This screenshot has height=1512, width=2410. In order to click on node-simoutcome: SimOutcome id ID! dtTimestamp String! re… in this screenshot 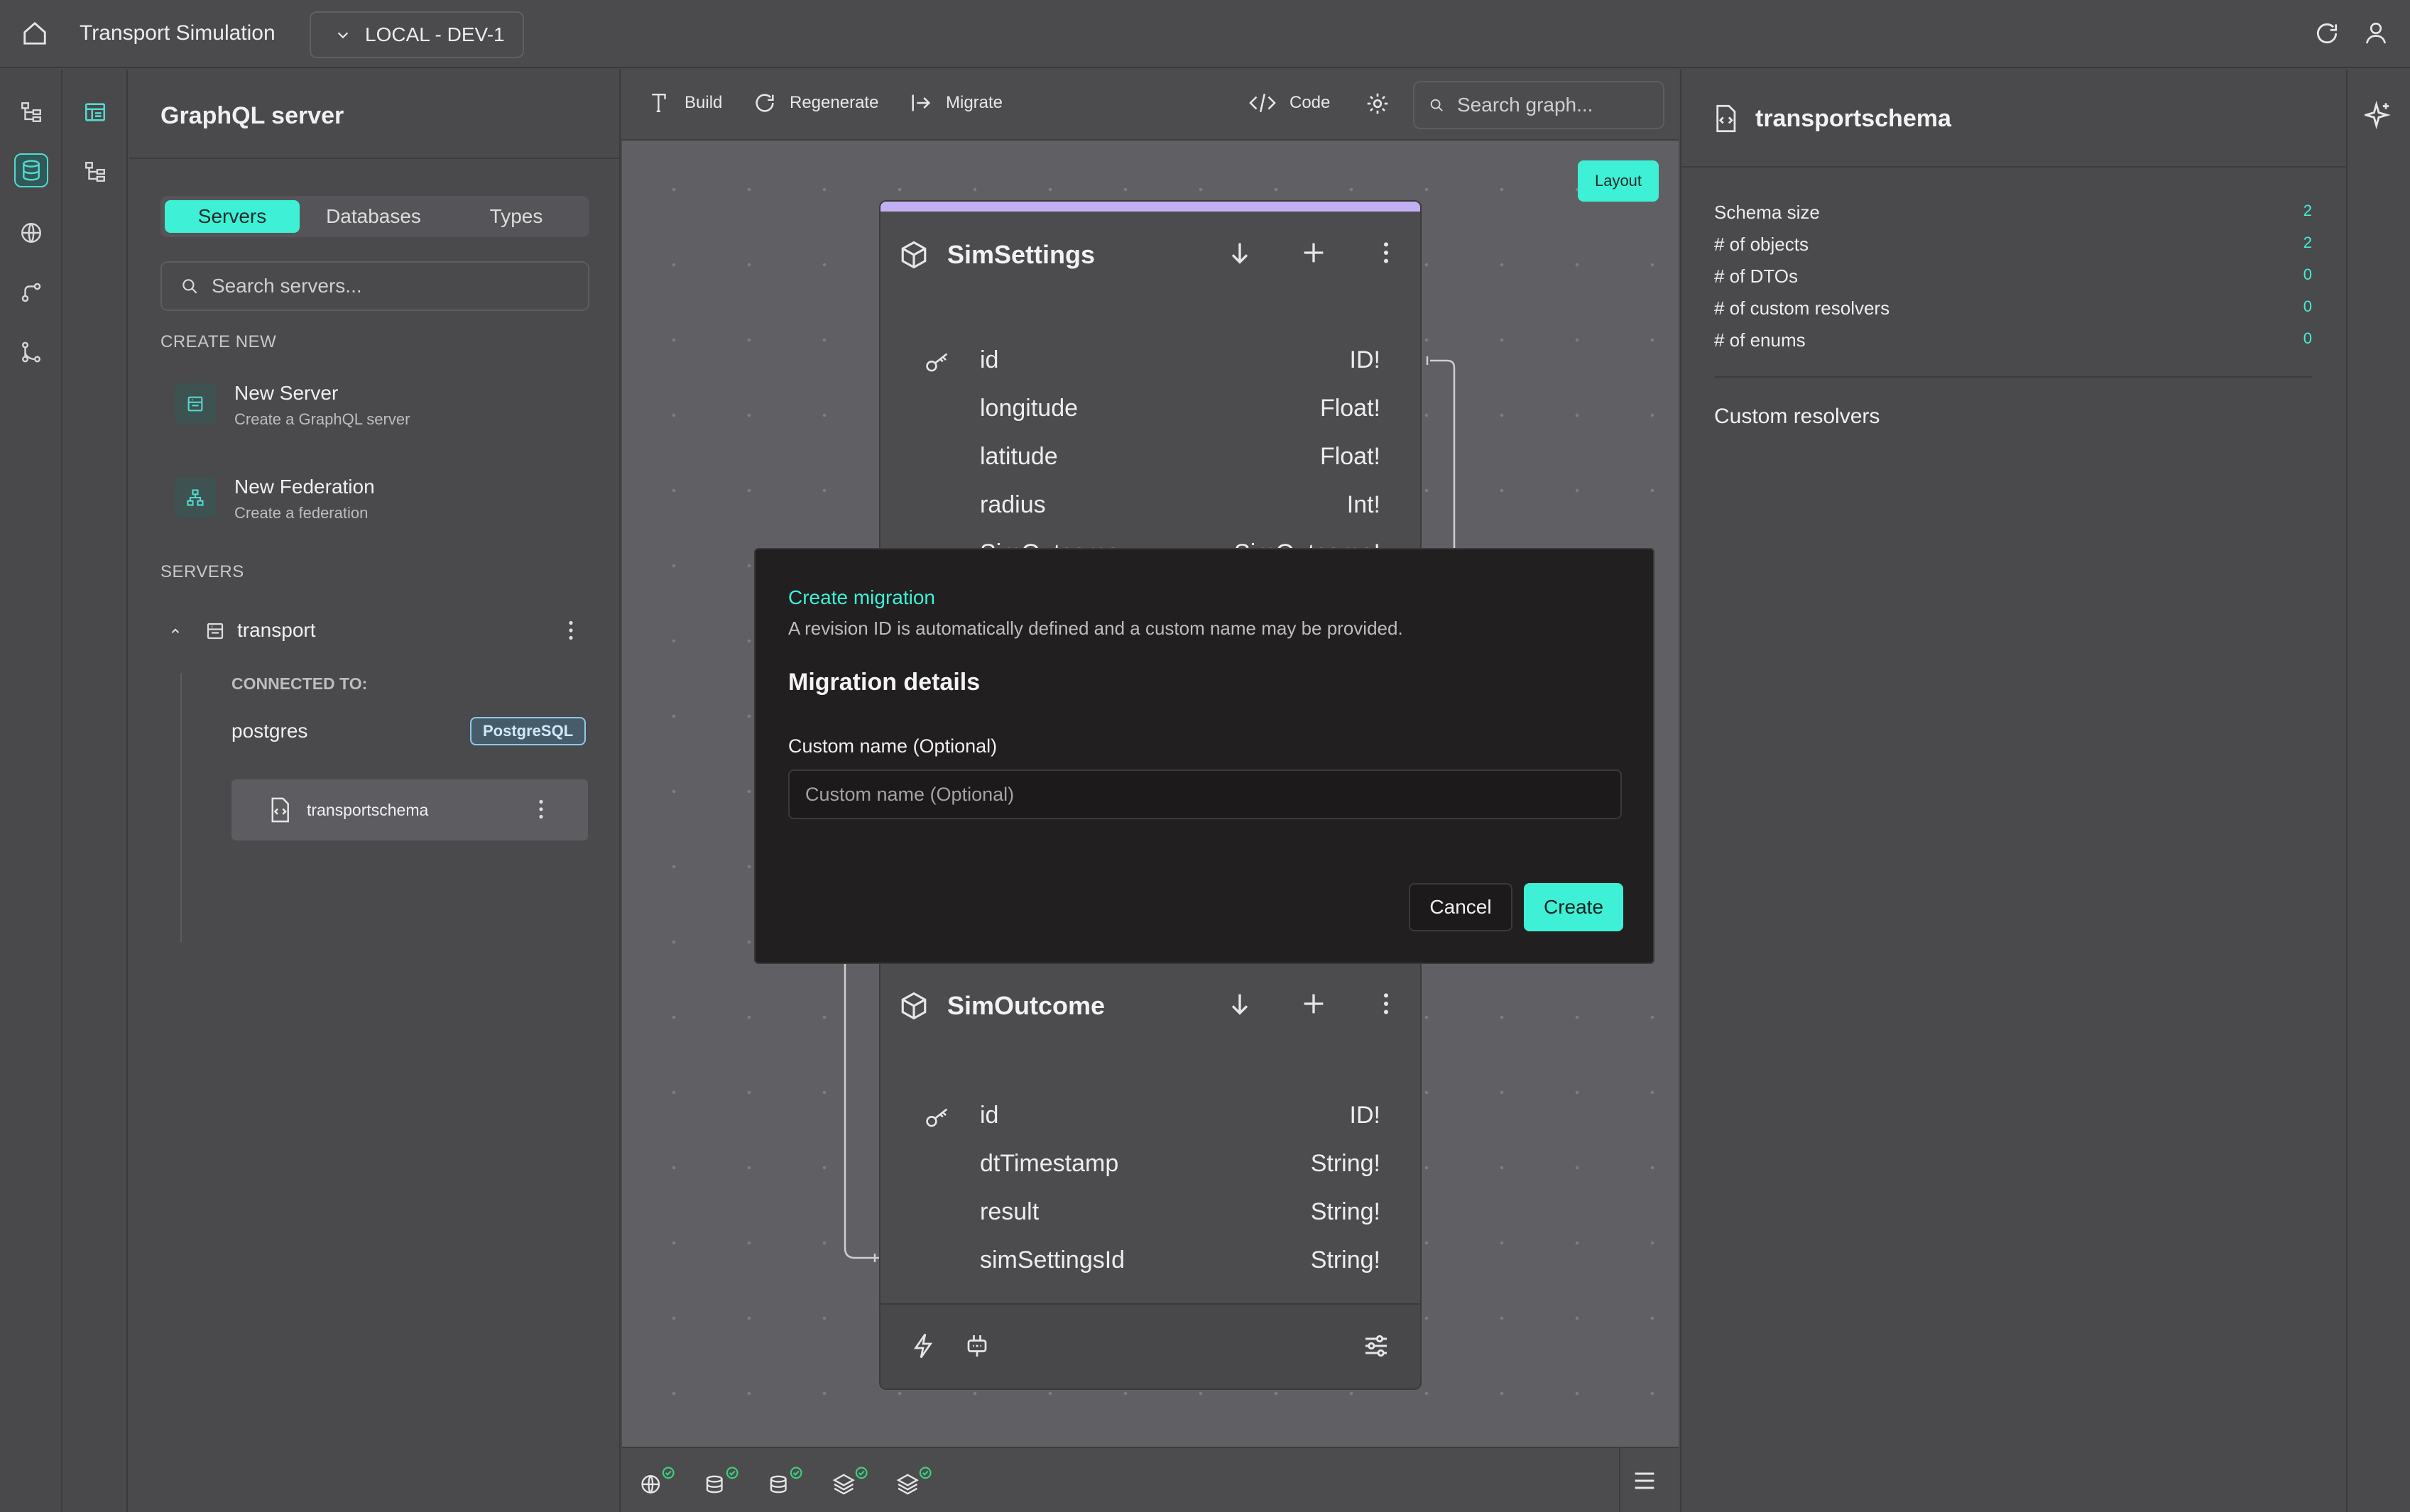, I will do `click(1150, 1173)`.